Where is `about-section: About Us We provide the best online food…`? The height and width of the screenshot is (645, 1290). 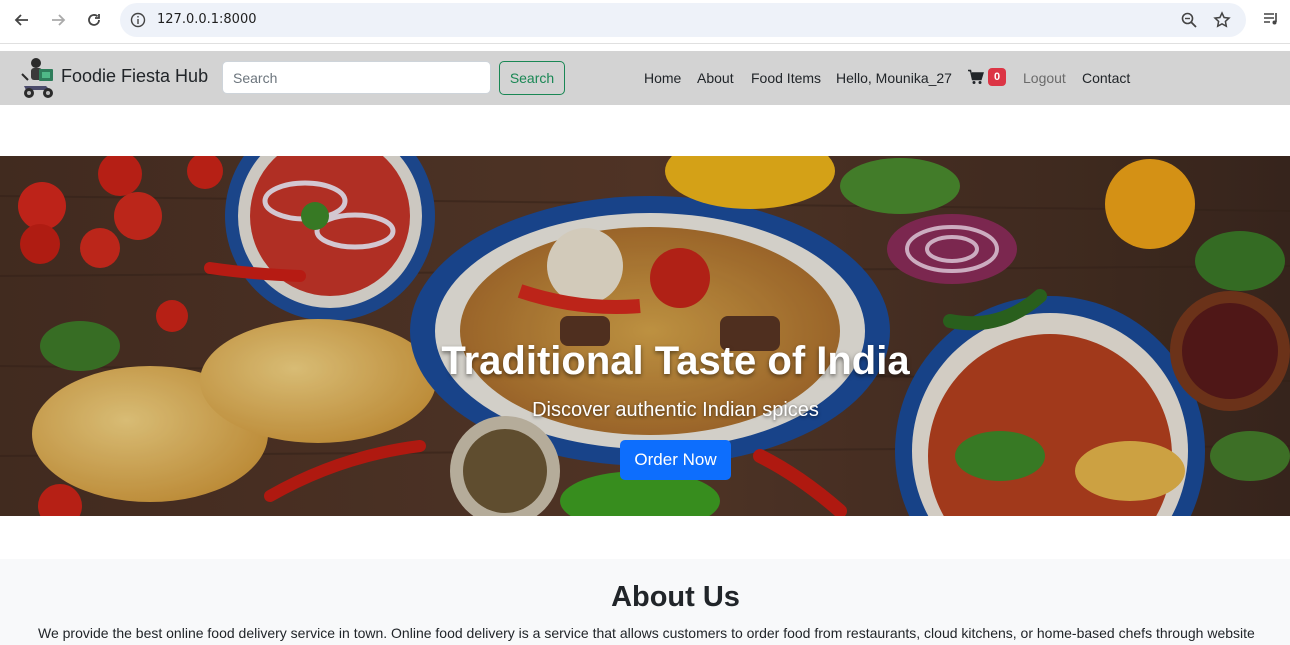 about-section: About Us We provide the best online food… is located at coordinates (645, 602).